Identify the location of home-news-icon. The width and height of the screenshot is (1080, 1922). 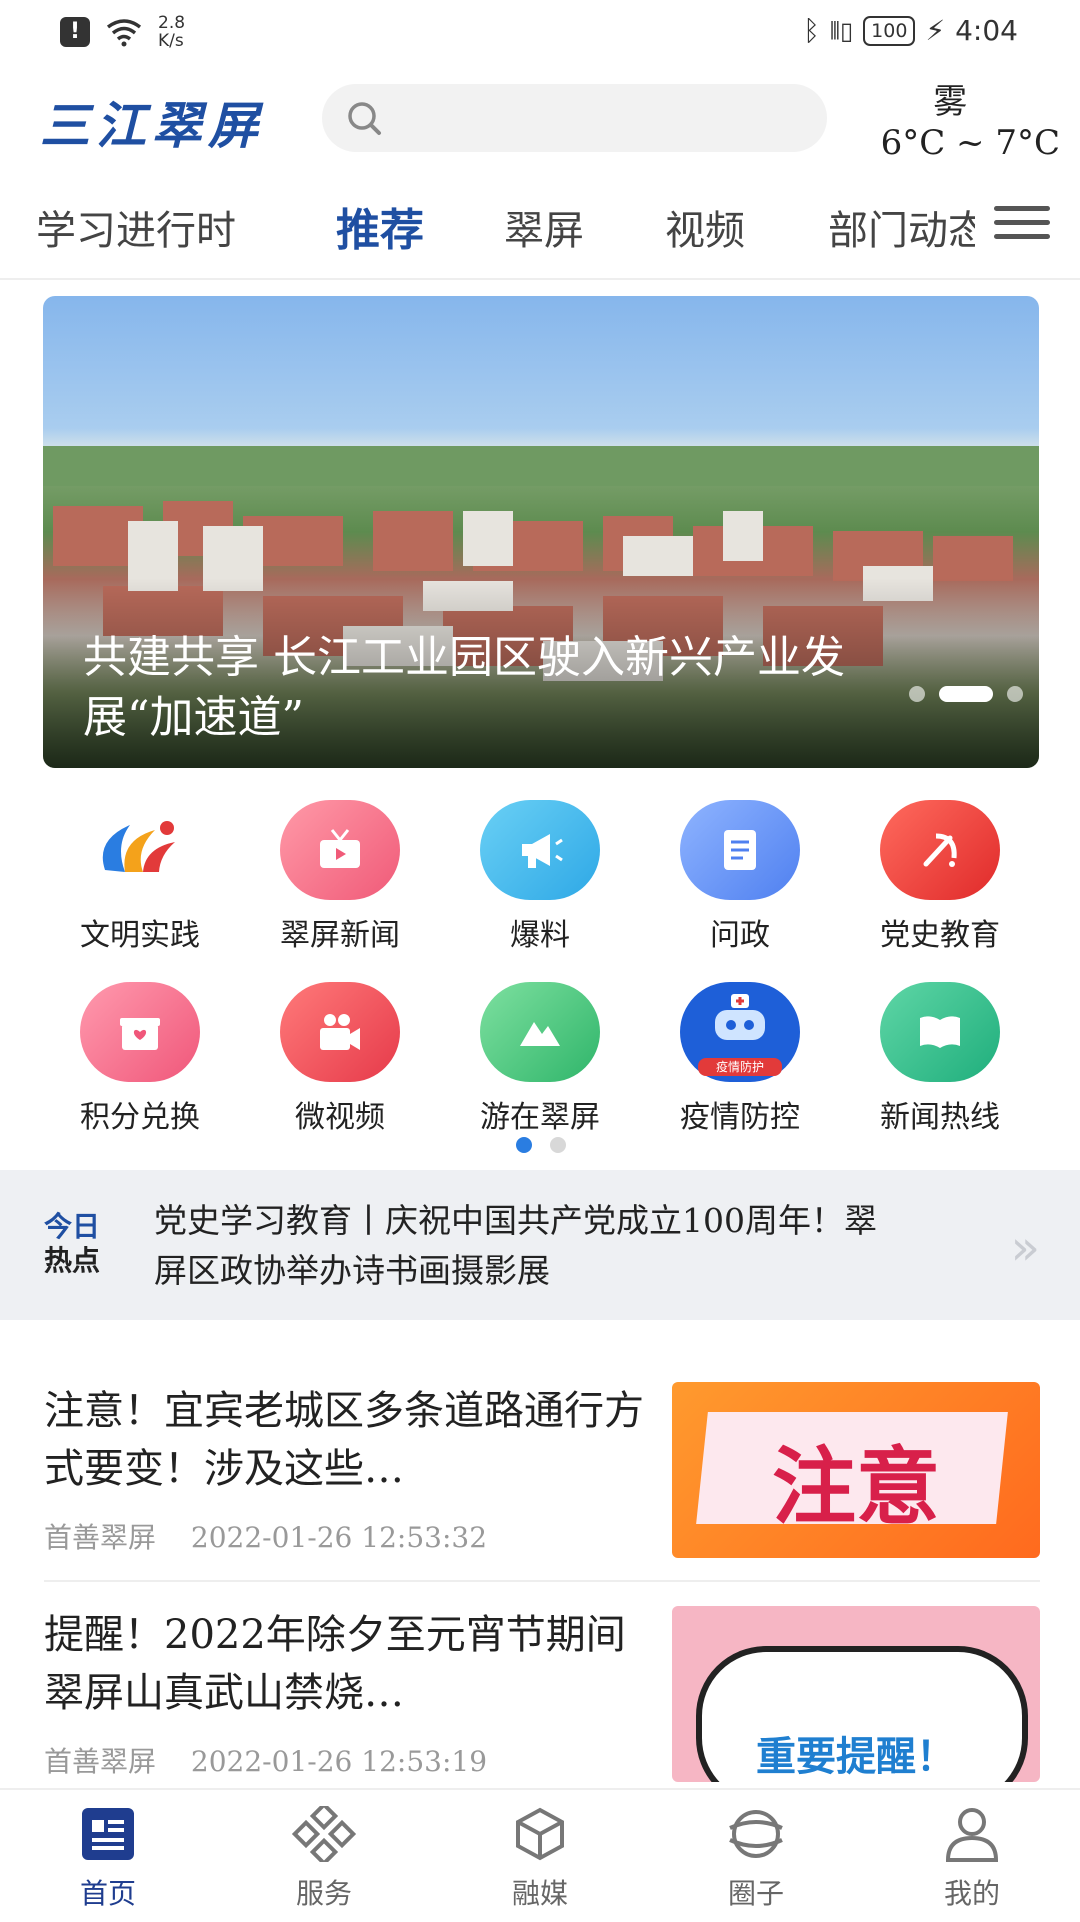
(108, 1834).